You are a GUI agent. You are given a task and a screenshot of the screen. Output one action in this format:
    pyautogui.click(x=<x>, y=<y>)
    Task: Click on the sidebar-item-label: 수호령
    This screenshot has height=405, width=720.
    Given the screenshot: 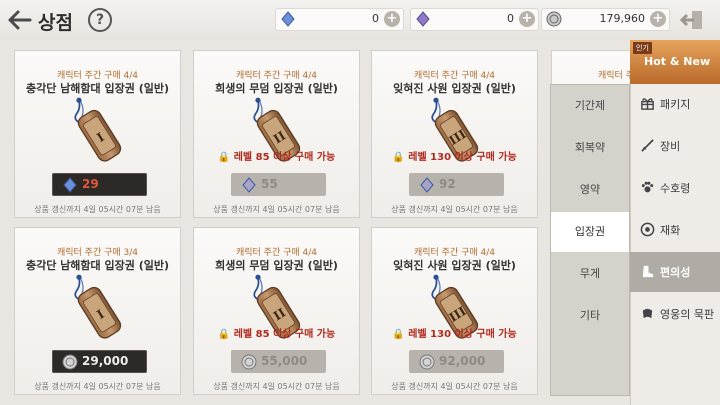 What is the action you would take?
    pyautogui.click(x=675, y=188)
    